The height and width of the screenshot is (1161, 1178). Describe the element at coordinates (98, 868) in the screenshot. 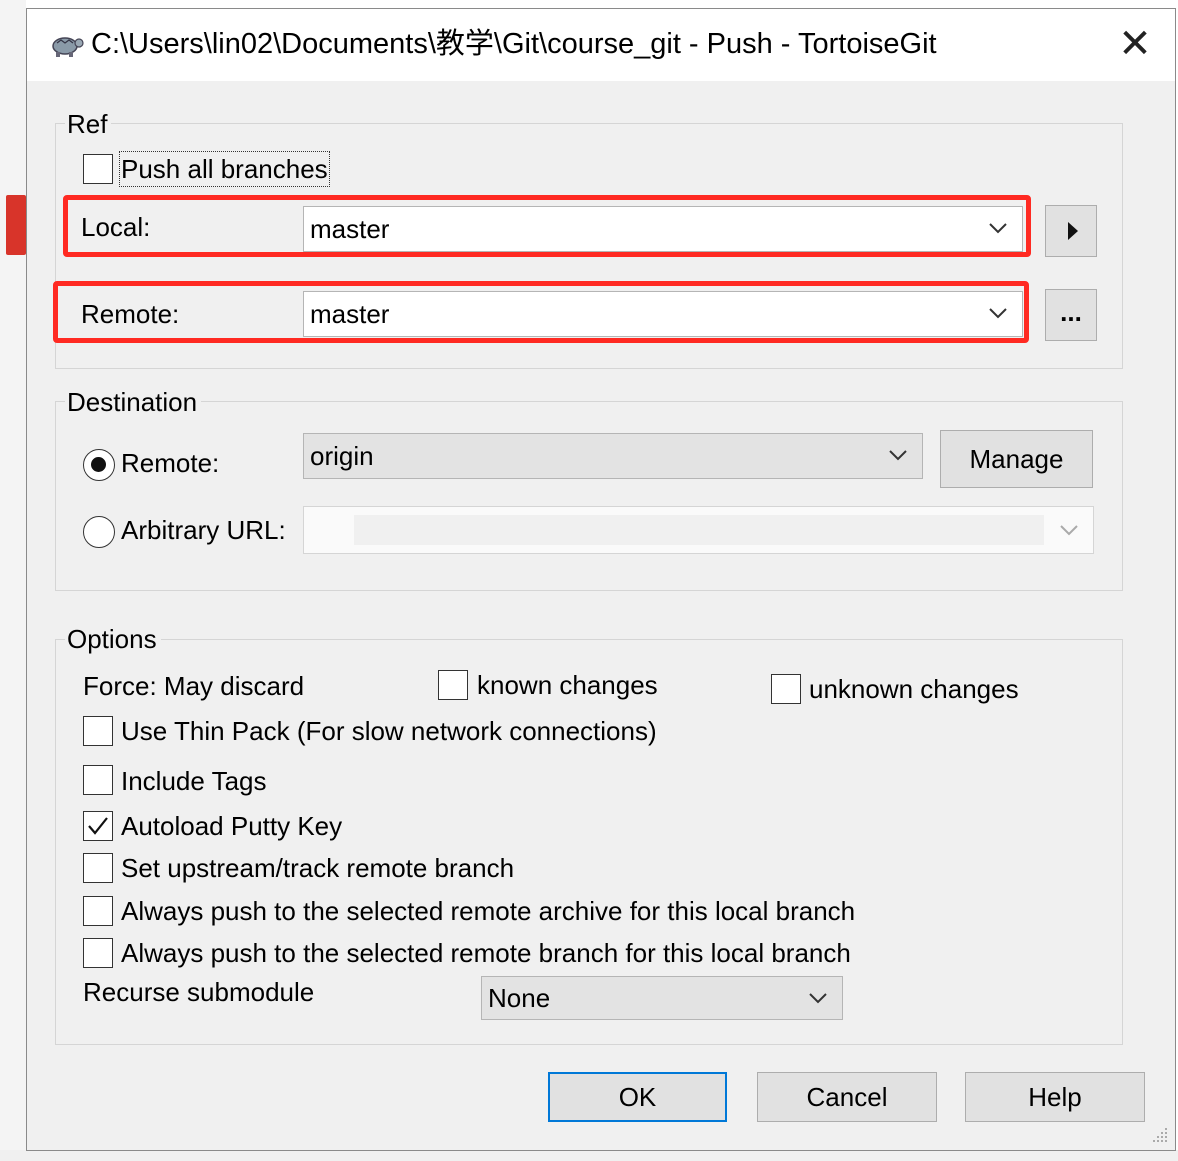

I see `set-upstream-checkbox` at that location.